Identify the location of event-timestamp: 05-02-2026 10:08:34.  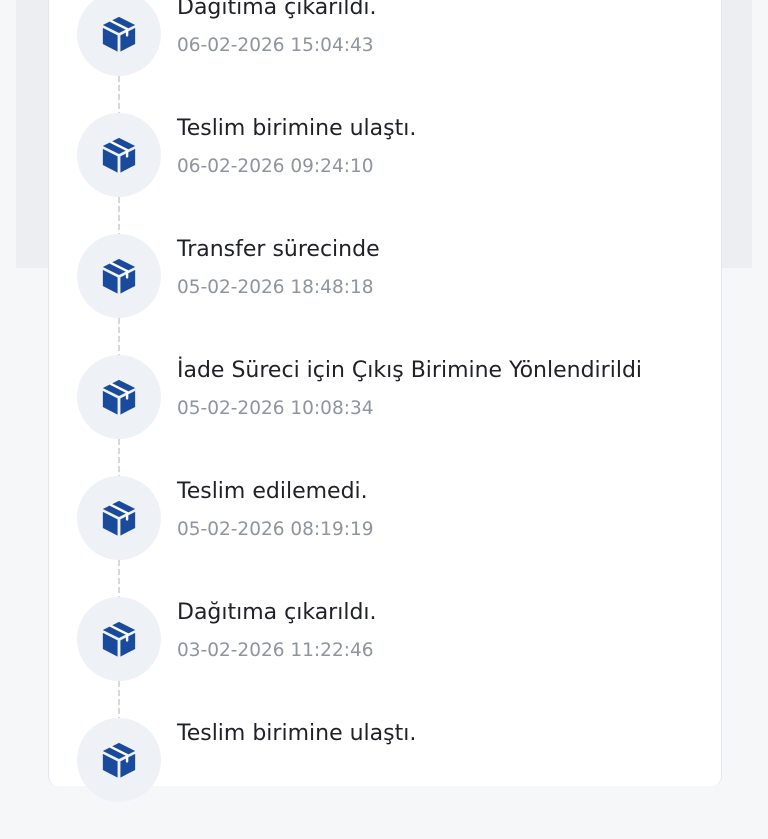
(275, 408).